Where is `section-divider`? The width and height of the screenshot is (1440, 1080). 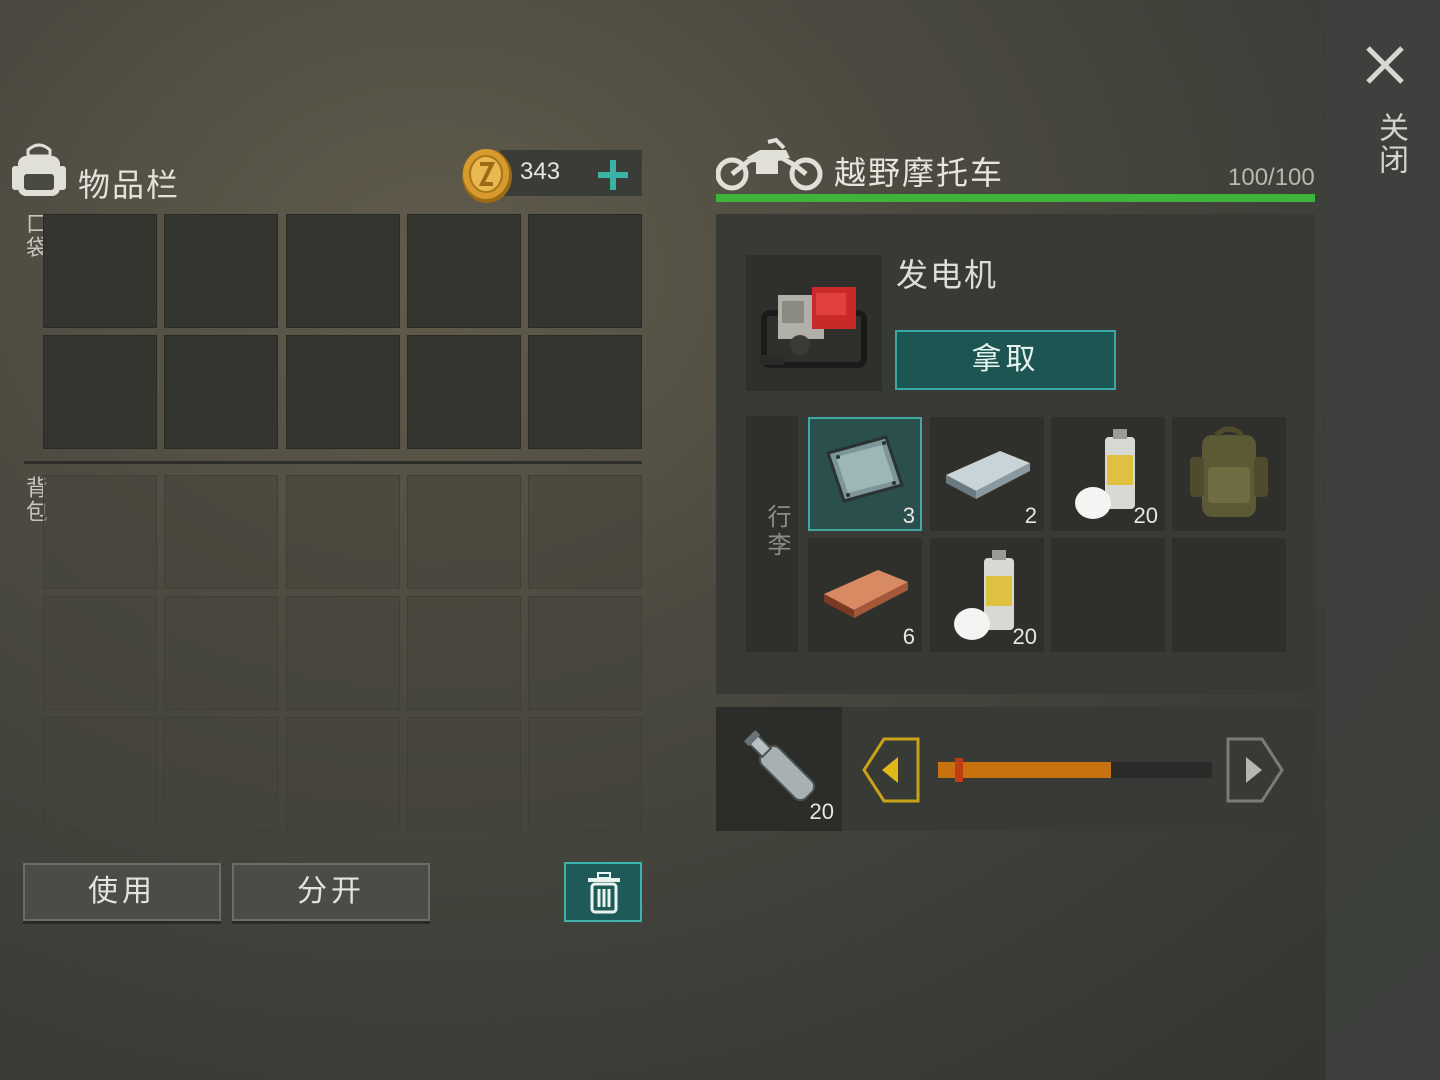
section-divider is located at coordinates (333, 462).